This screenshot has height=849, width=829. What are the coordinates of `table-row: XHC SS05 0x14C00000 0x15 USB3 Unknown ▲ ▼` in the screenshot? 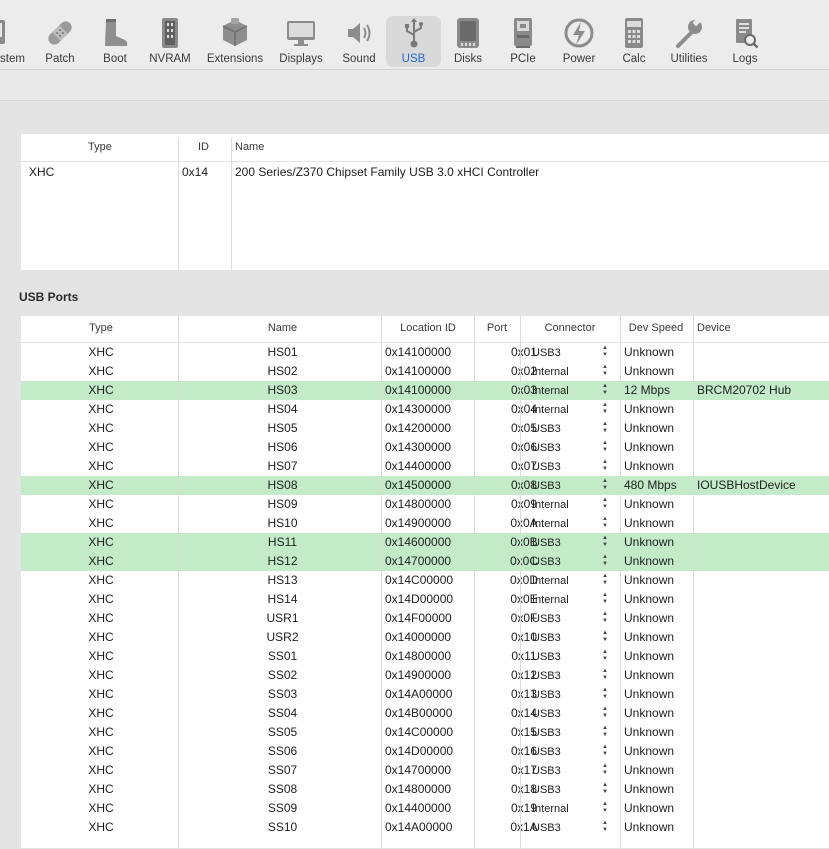 It's located at (425, 732).